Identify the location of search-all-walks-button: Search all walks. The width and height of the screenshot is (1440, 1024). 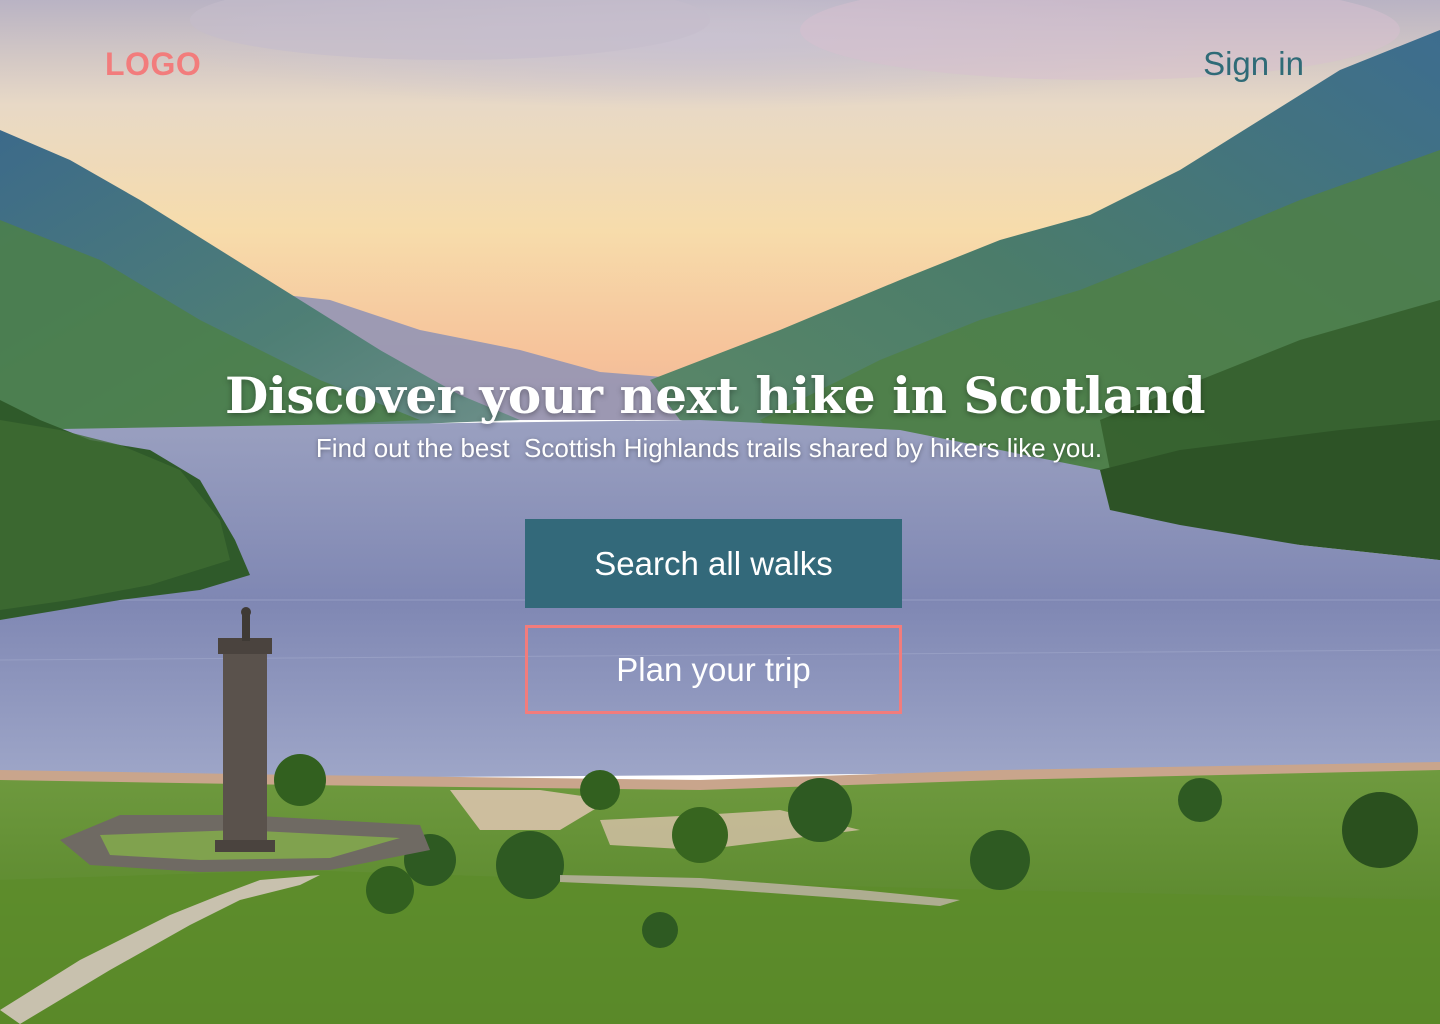
(713, 563).